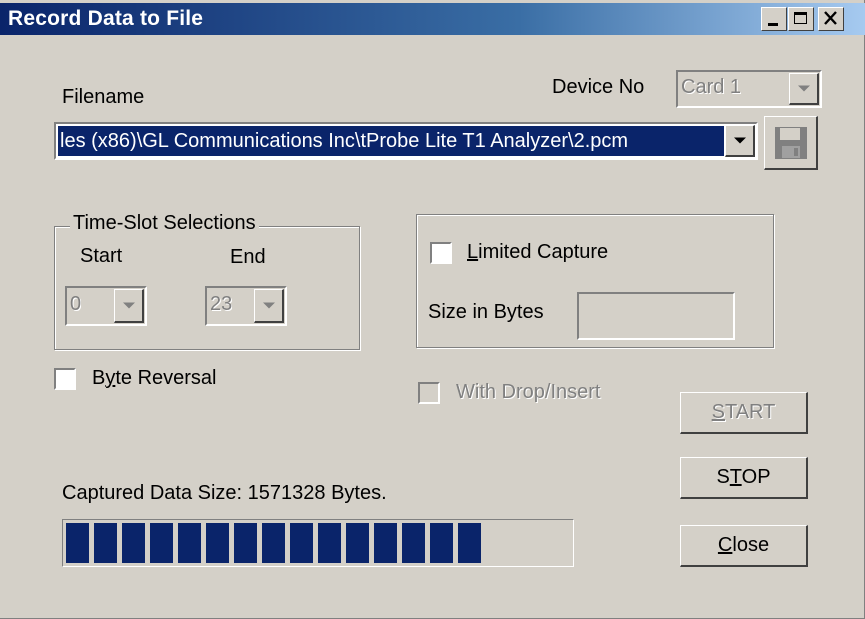 Image resolution: width=865 pixels, height=619 pixels. Describe the element at coordinates (774, 19) in the screenshot. I see `minimize-button` at that location.